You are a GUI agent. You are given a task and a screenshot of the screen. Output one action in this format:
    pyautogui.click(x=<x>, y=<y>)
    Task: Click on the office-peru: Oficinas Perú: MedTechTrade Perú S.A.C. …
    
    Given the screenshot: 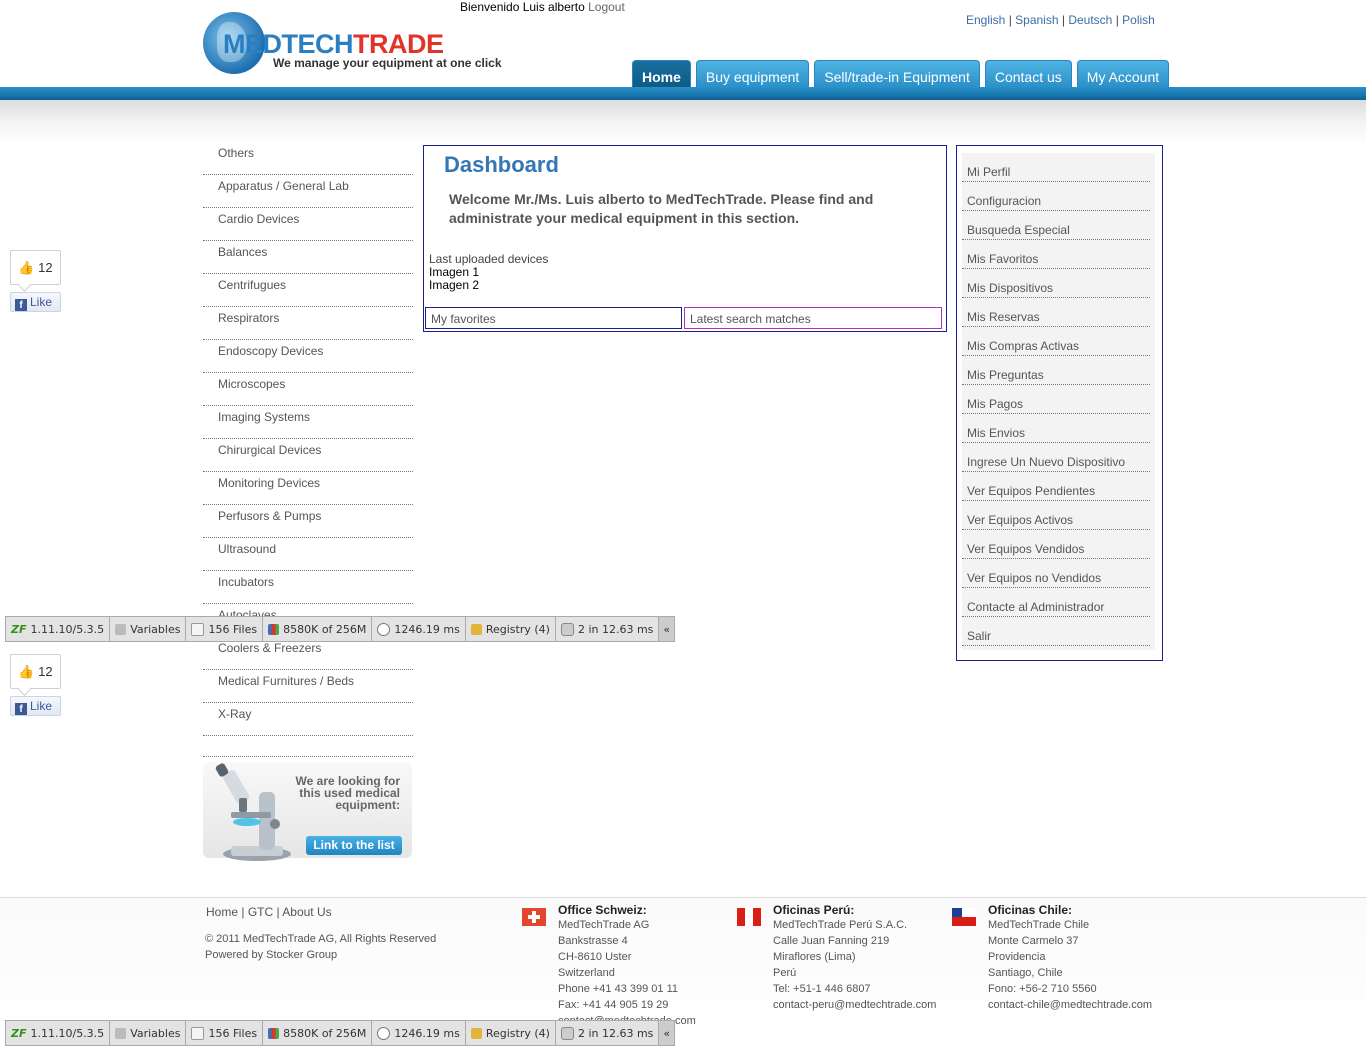 What is the action you would take?
    pyautogui.click(x=854, y=958)
    